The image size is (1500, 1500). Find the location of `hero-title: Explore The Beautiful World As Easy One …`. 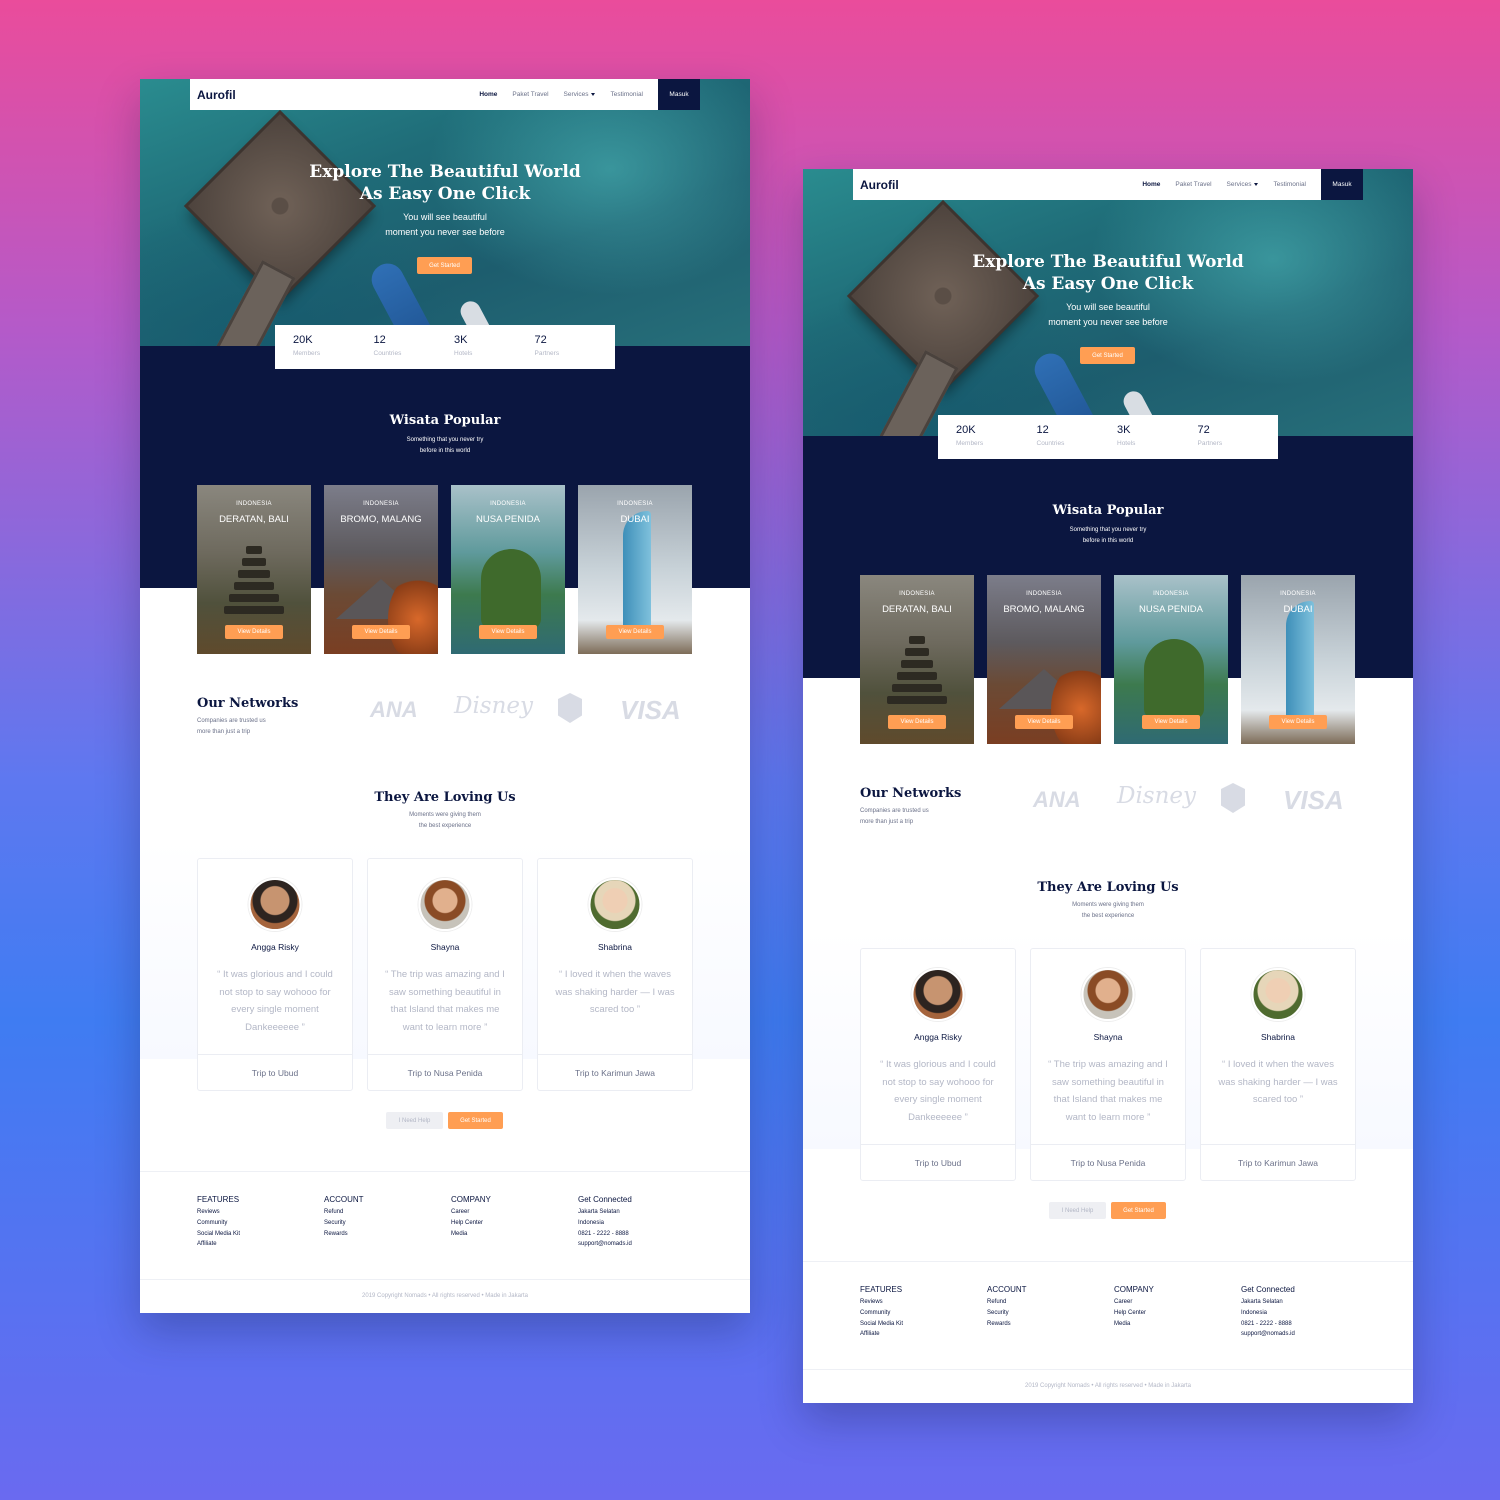

hero-title: Explore The Beautiful World As Easy One … is located at coordinates (445, 183).